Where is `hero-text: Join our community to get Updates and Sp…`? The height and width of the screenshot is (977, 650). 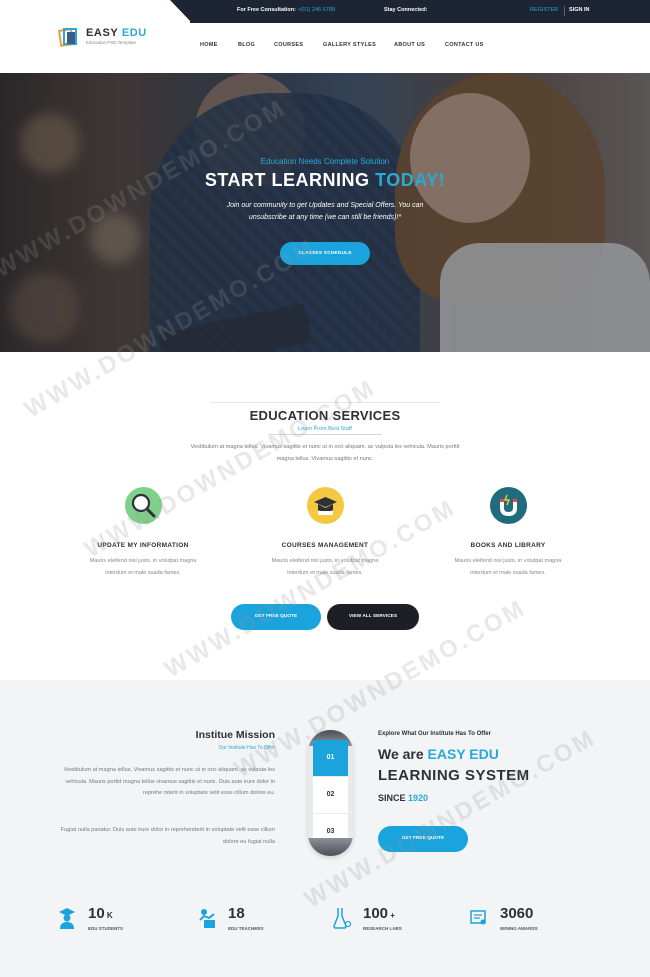 hero-text: Join our community to get Updates and Sp… is located at coordinates (325, 211).